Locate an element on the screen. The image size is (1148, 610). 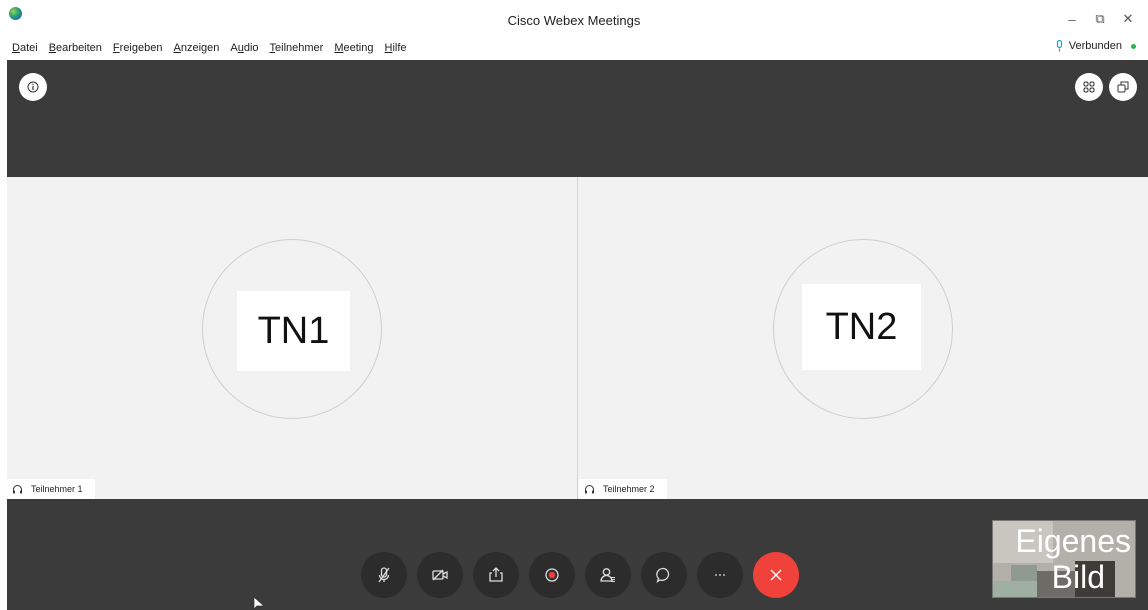
connection-status-label: Verbunden is located at coordinates (1095, 46).